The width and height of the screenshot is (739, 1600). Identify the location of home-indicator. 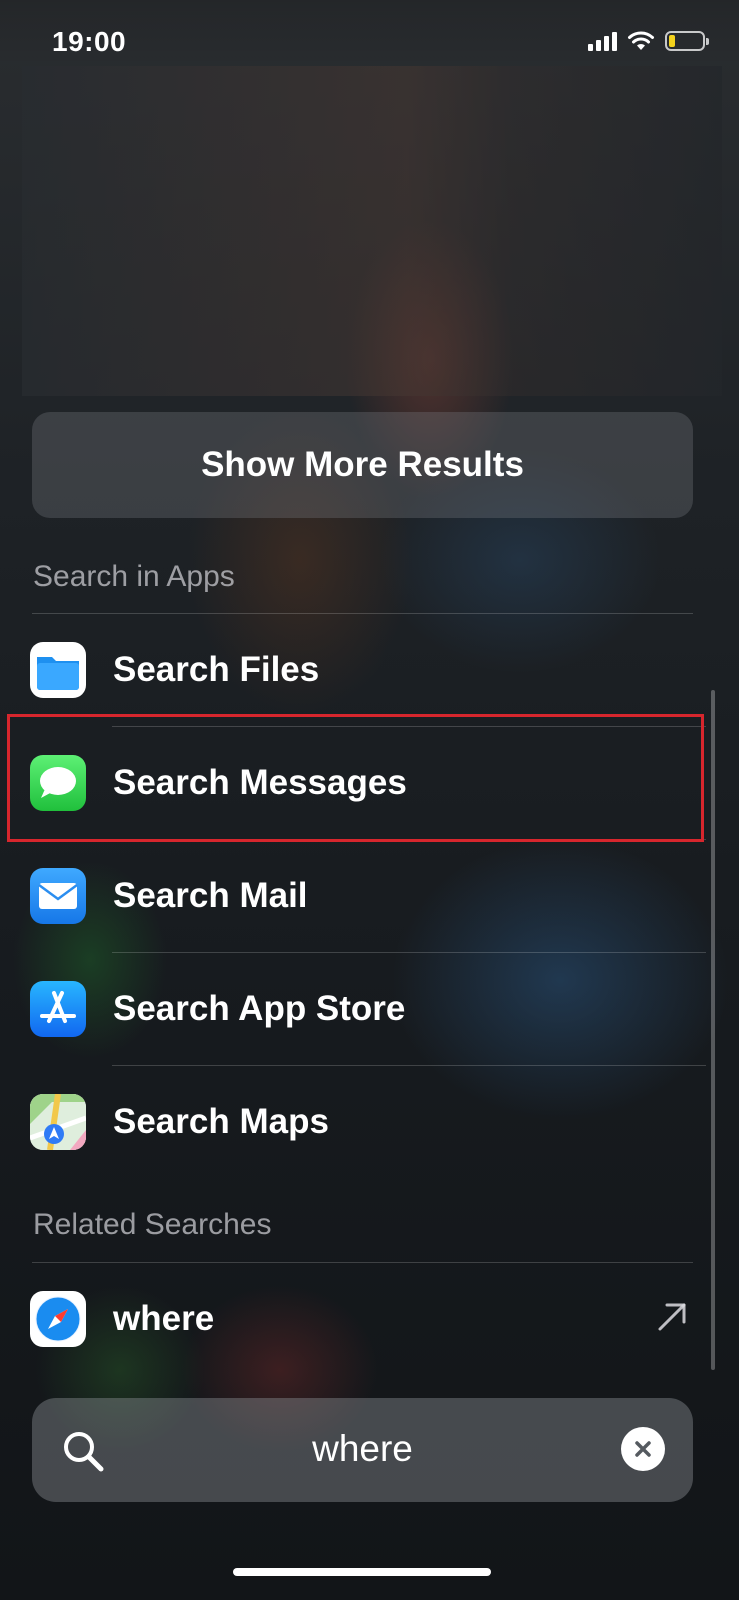
(362, 1572).